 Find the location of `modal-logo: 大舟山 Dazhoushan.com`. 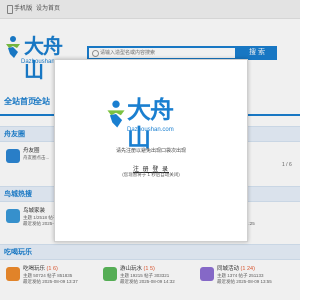

modal-logo: 大舟山 Dazhoushan.com is located at coordinates (150, 124).